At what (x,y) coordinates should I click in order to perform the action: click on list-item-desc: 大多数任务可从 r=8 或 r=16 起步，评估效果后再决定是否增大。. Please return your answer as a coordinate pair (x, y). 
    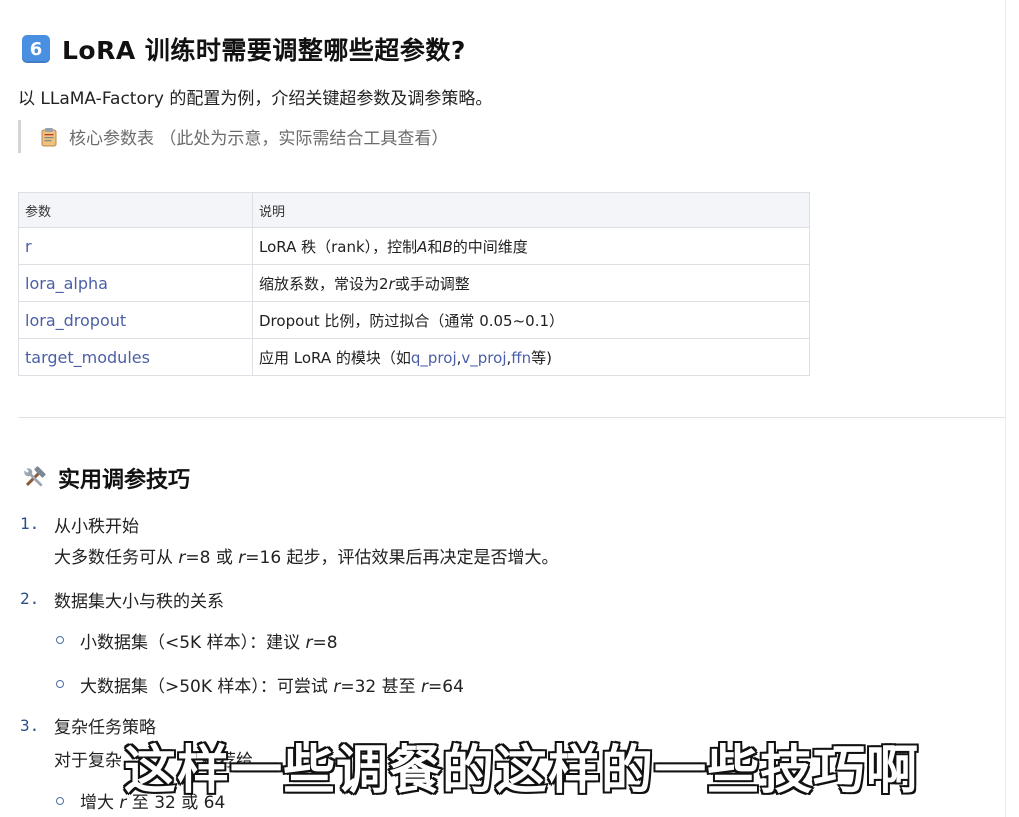
    Looking at the image, I should click on (306, 555).